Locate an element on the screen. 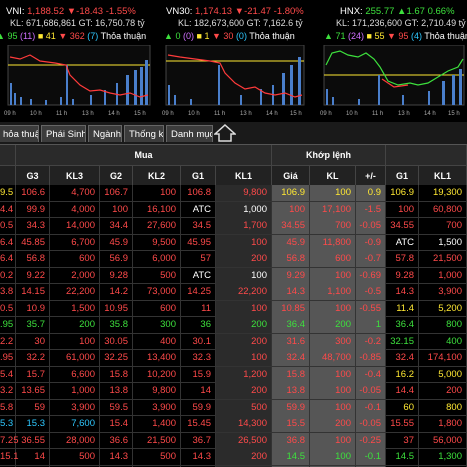 The width and height of the screenshot is (467, 467). cell-ban-g1: 15.55 is located at coordinates (402, 424).